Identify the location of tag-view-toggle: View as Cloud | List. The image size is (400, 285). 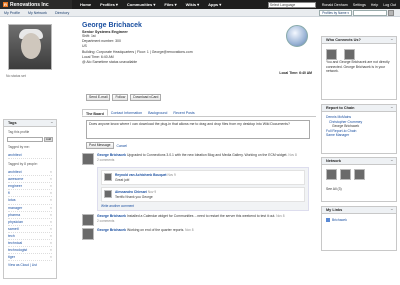
(30, 265).